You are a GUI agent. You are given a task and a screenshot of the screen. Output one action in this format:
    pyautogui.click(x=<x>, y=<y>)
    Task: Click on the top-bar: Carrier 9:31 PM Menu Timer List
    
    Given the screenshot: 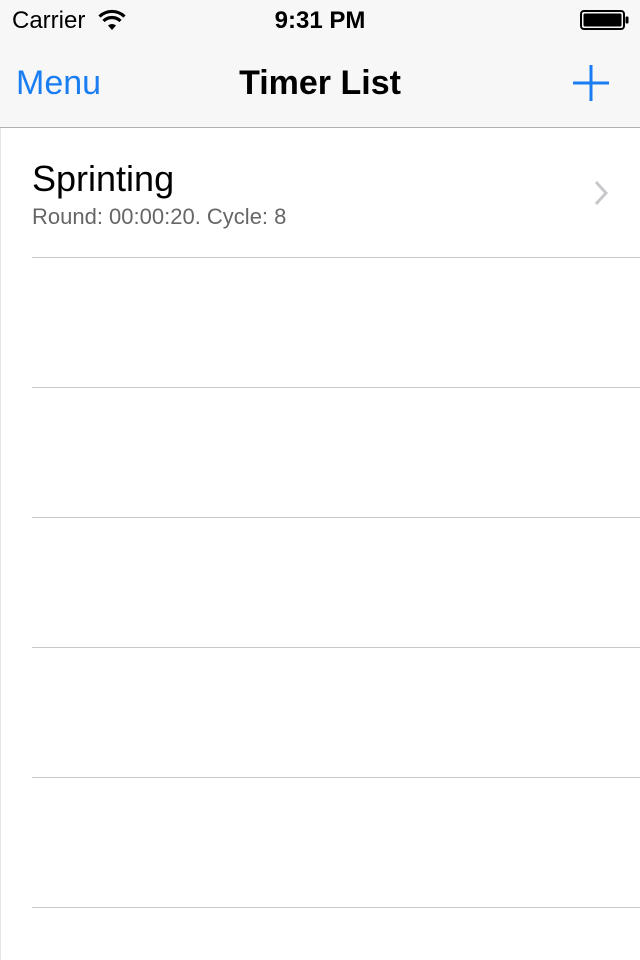 What is the action you would take?
    pyautogui.click(x=320, y=64)
    